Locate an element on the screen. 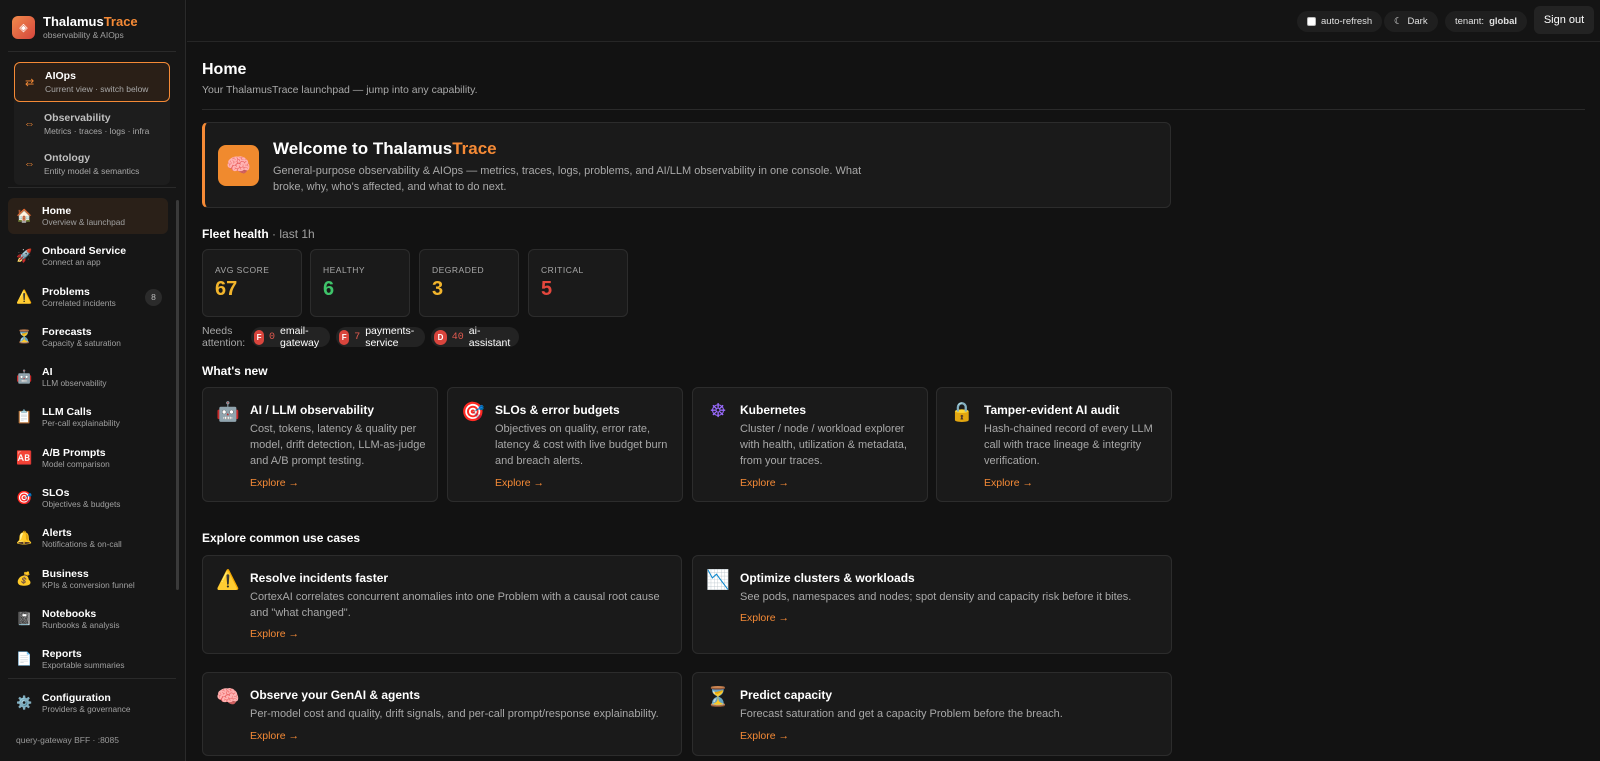  checkbox is located at coordinates (1311, 21).